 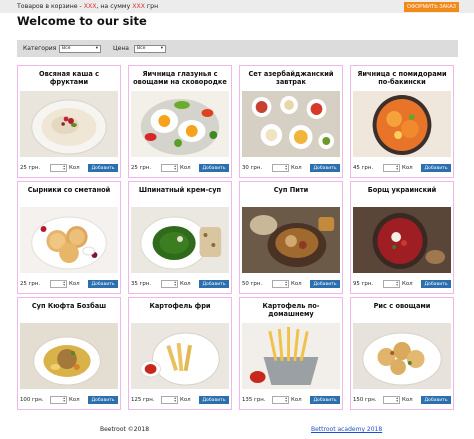 I want to click on product-name: Борщ украинский, so click(x=402, y=190).